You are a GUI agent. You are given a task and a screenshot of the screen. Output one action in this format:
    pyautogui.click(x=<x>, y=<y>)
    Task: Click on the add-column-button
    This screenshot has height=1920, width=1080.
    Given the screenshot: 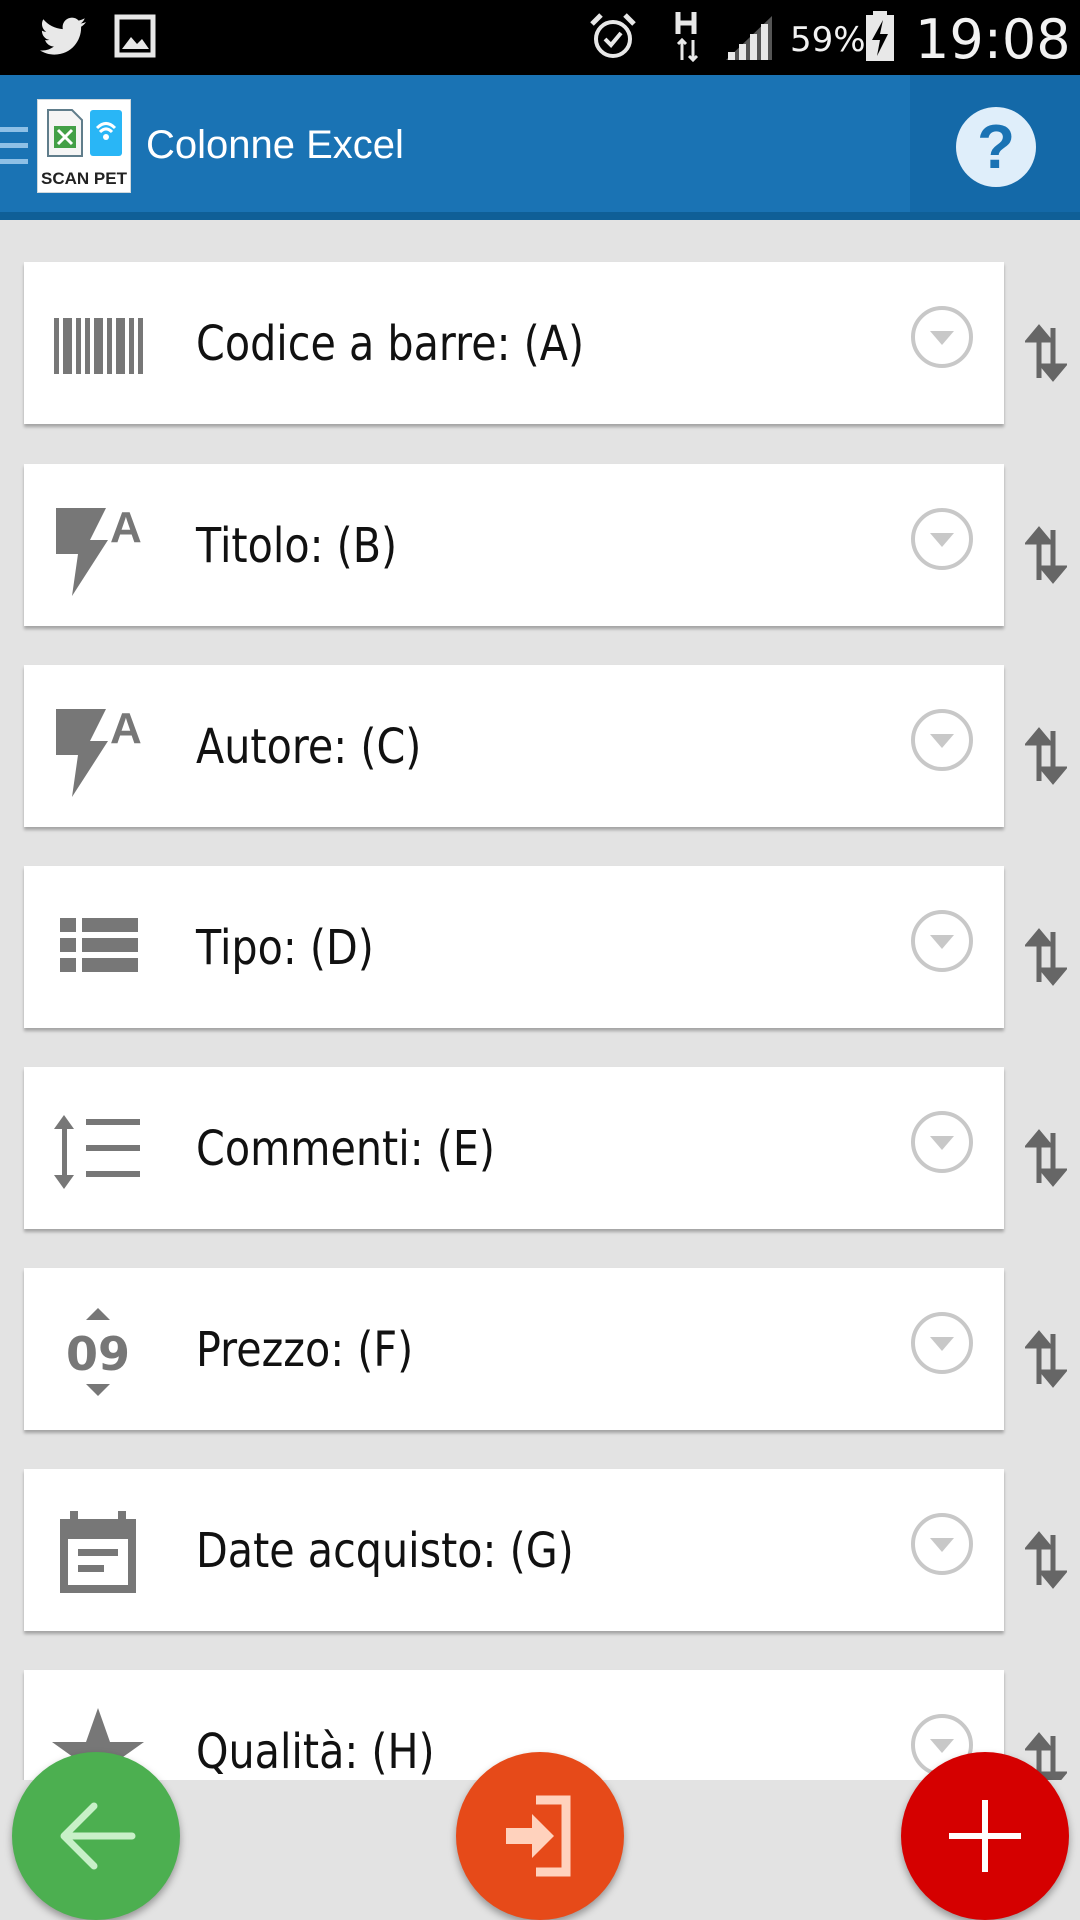 What is the action you would take?
    pyautogui.click(x=985, y=1836)
    